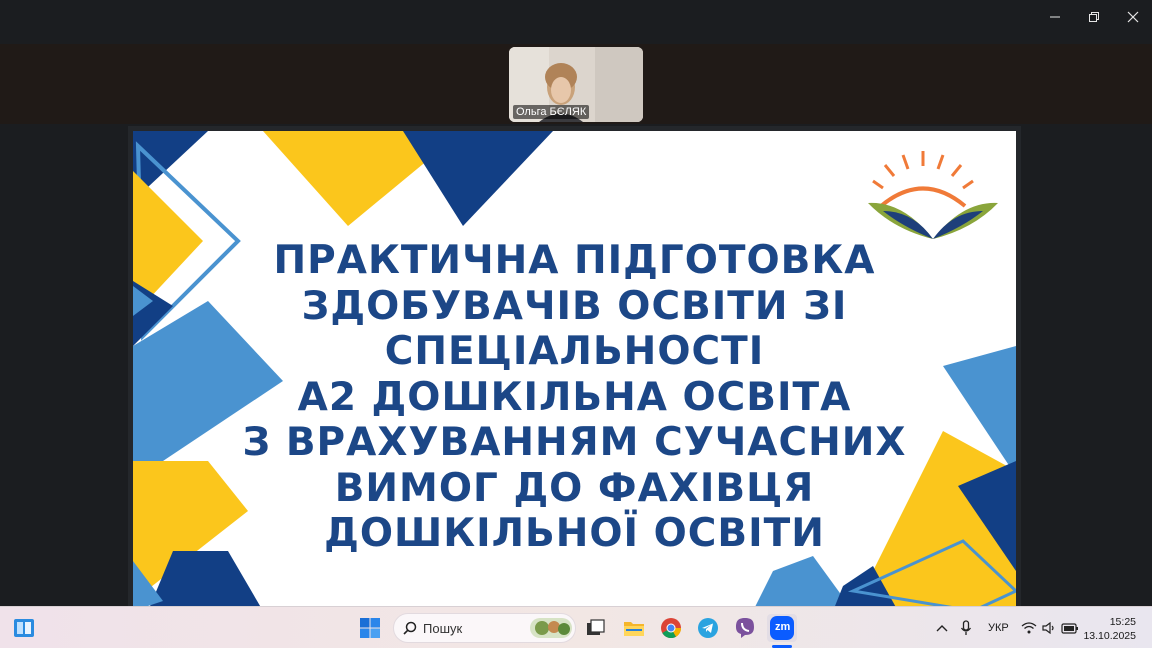  Describe the element at coordinates (574, 442) in the screenshot. I see `title-line: З ВРАХУВАННЯМ СУЧАСНИХ` at that location.